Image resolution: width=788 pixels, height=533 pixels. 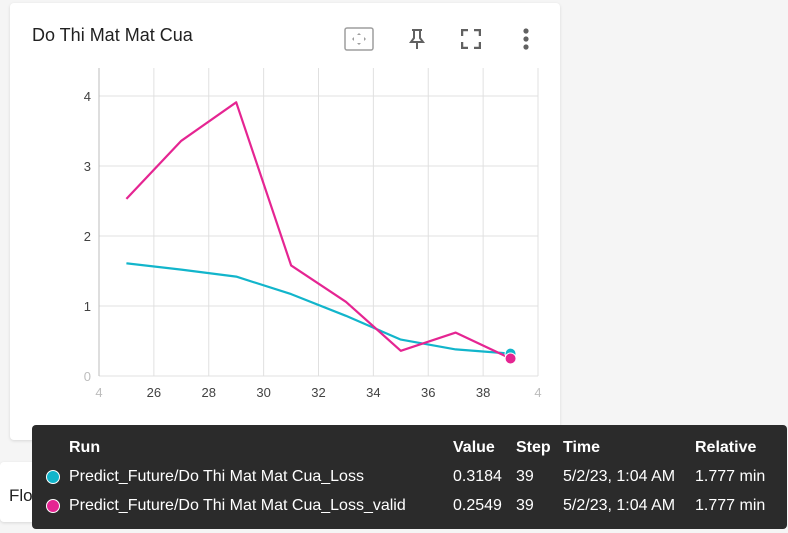 I want to click on hover-point-loss-valid, so click(x=510, y=358).